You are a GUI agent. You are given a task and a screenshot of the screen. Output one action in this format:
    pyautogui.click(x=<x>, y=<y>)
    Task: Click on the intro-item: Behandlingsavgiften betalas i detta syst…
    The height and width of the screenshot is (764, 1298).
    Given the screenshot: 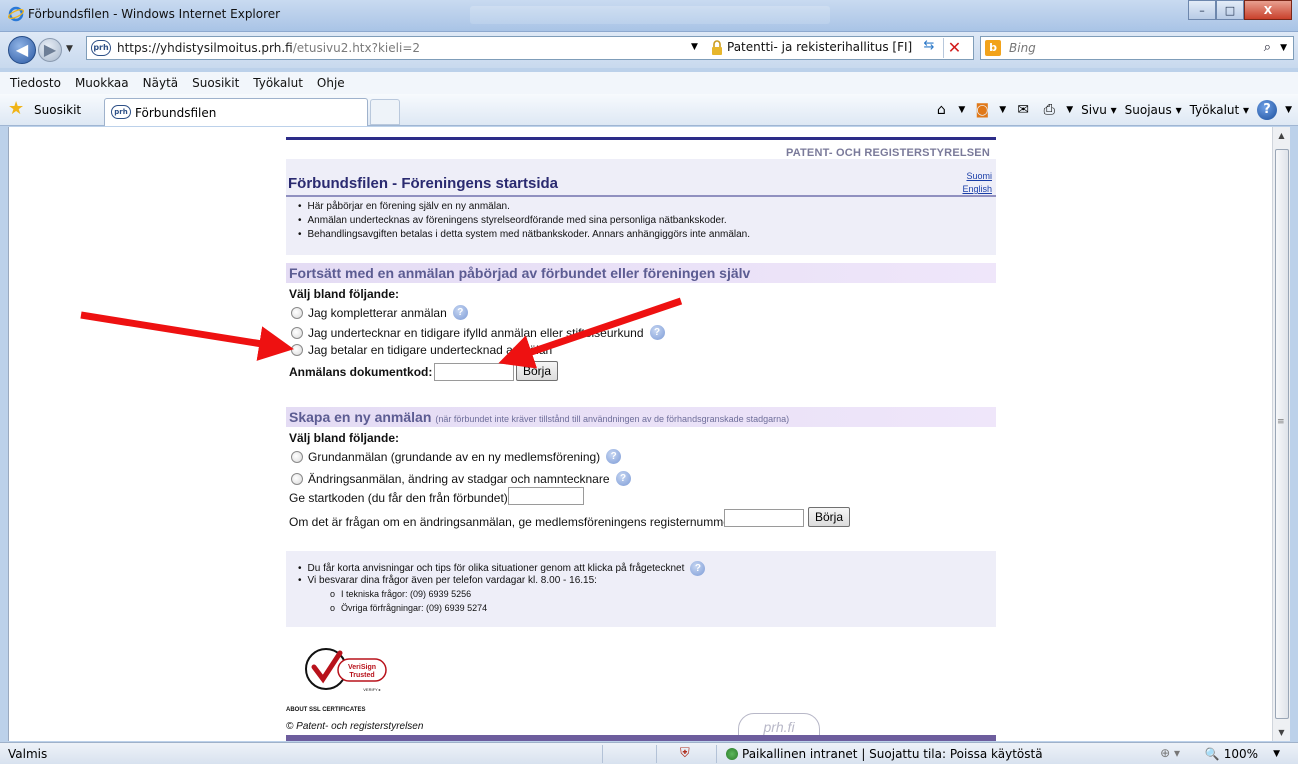 What is the action you would take?
    pyautogui.click(x=524, y=234)
    